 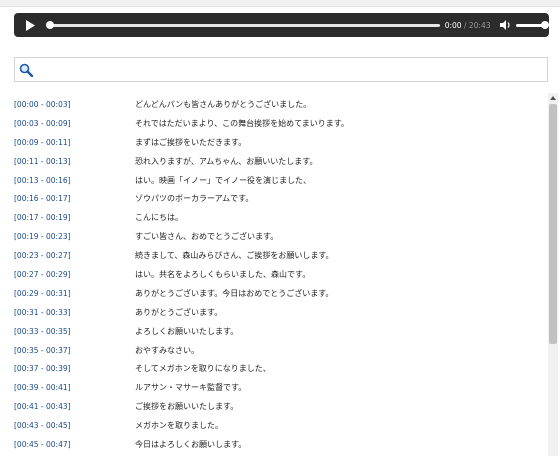 I want to click on timestamp-link: [00:33 - 00:35], so click(x=42, y=331).